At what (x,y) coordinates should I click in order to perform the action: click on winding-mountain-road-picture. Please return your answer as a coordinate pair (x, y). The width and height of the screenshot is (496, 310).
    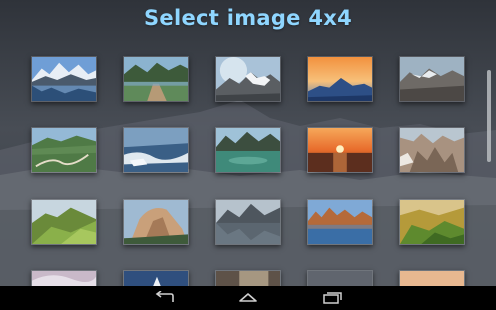
    Looking at the image, I should click on (64, 150).